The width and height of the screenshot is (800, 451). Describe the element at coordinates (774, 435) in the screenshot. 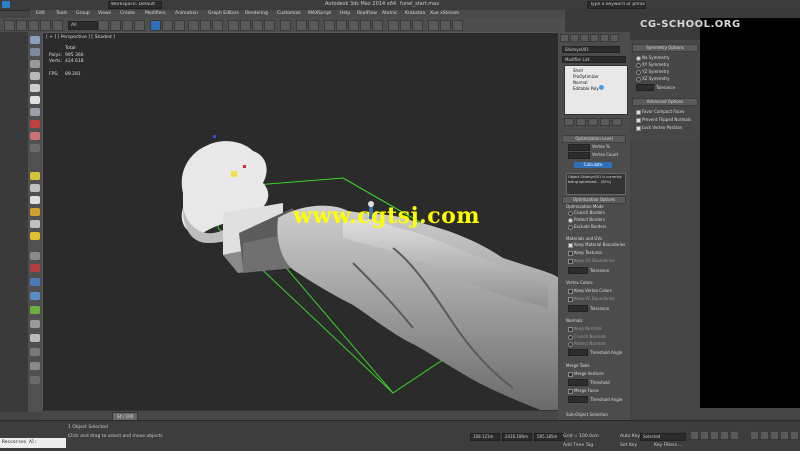

I see `pan-icon` at that location.